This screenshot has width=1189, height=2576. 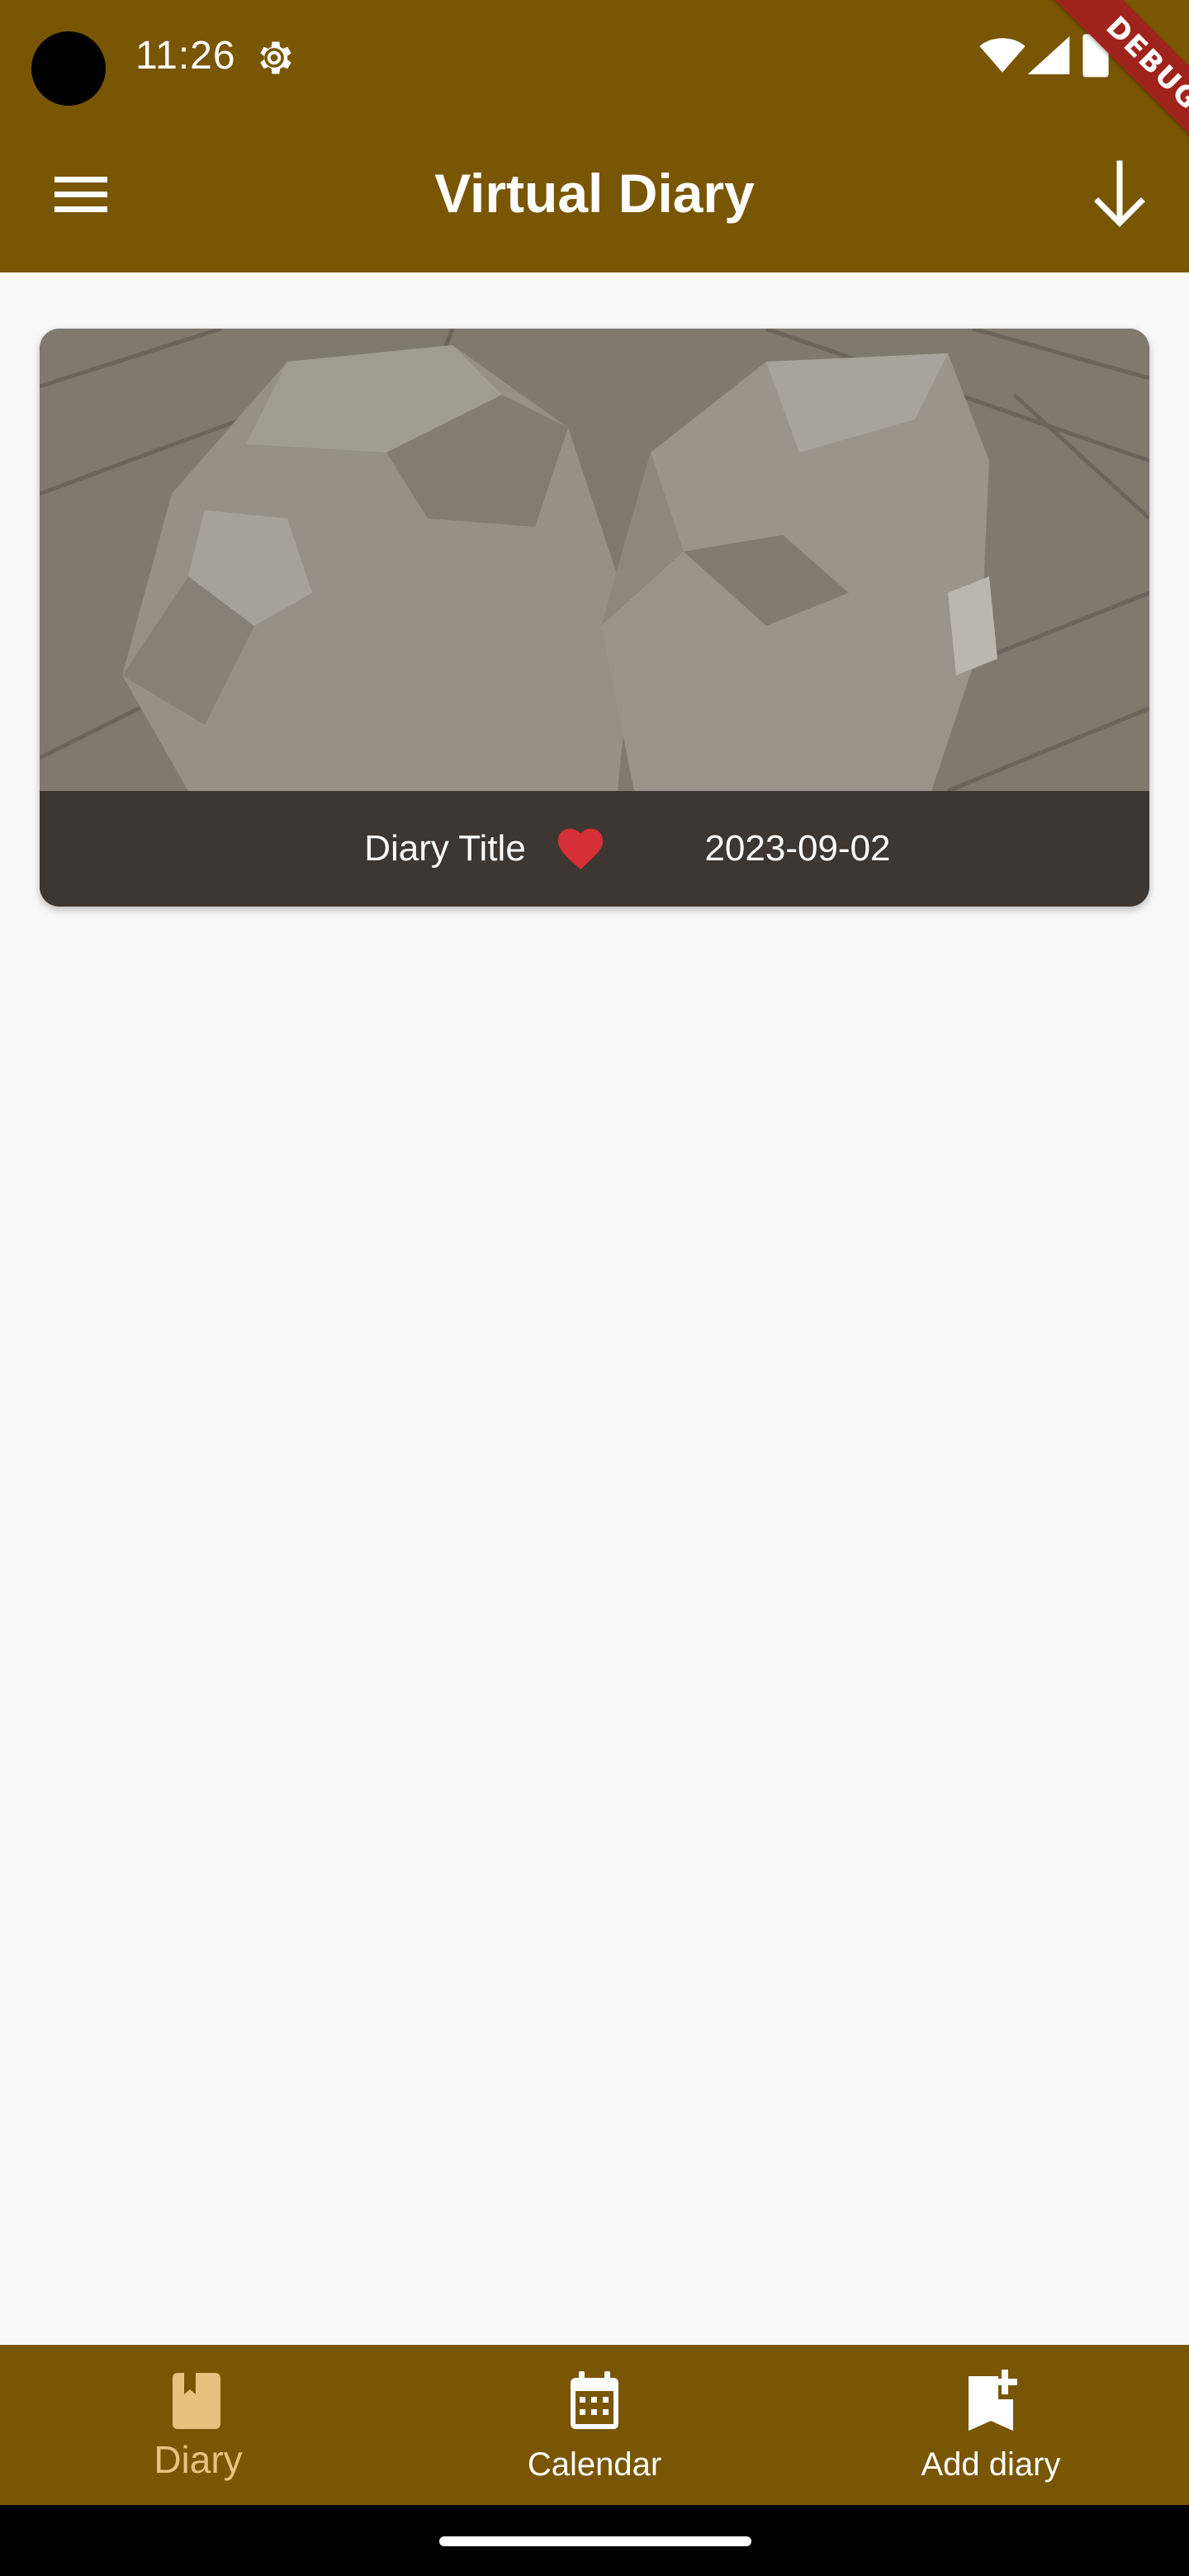 I want to click on sort-button, so click(x=1120, y=194).